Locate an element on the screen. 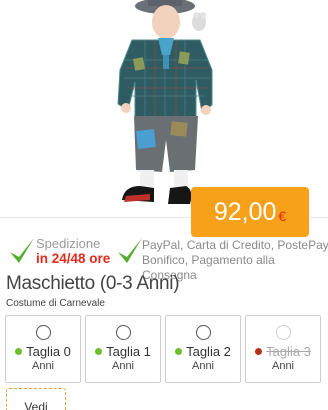 The height and width of the screenshot is (410, 328). size-label: Taglia 1 is located at coordinates (123, 351).